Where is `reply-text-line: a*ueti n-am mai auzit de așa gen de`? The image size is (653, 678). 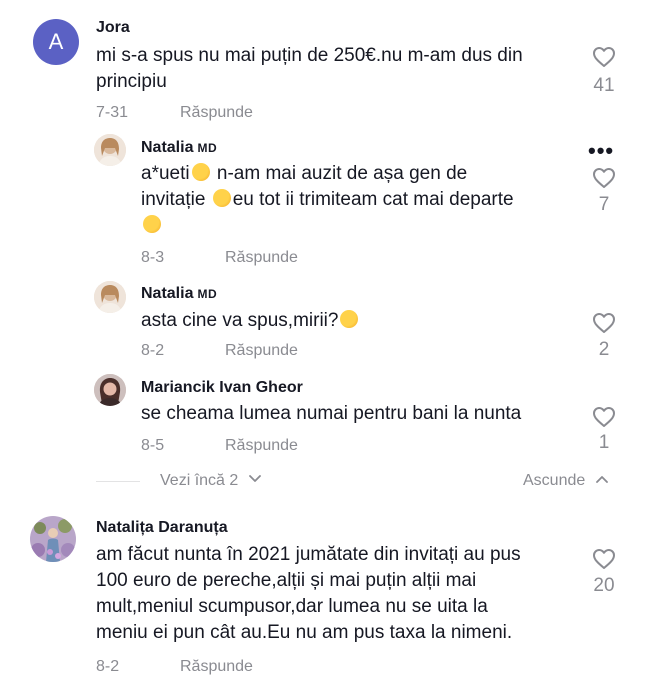
reply-text-line: a*ueti n-am mai auzit de așa gen de is located at coordinates (304, 173).